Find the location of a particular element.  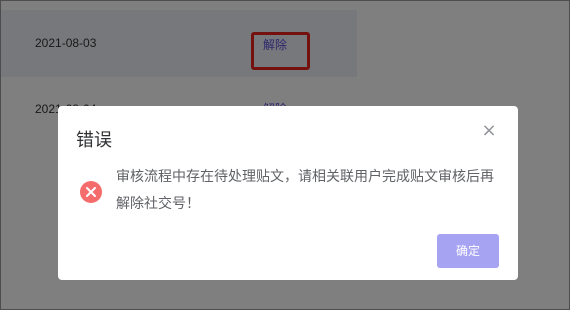

confirm-button: 确定 is located at coordinates (468, 251).